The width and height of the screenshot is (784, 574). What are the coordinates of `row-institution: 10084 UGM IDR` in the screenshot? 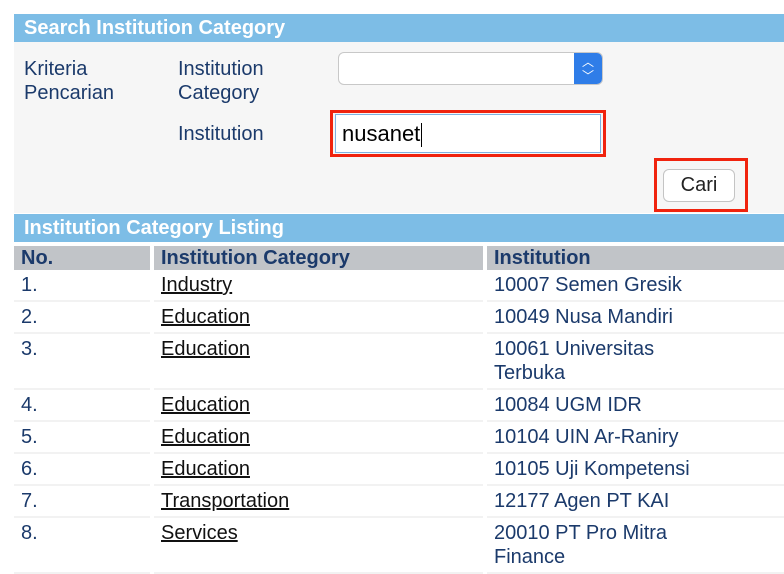 It's located at (635, 406).